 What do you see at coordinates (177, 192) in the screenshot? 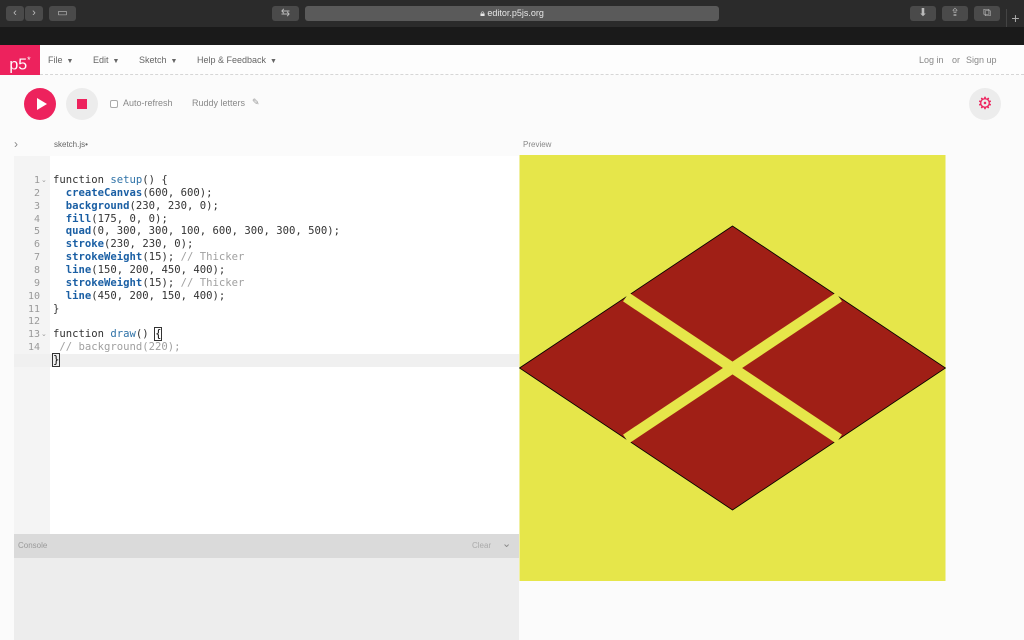
I see `code-token: (600, 600);` at bounding box center [177, 192].